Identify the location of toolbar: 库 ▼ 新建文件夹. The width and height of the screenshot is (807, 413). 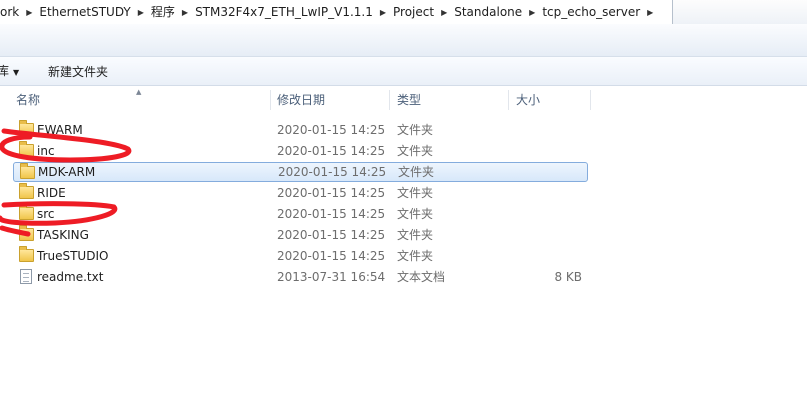
(403, 71).